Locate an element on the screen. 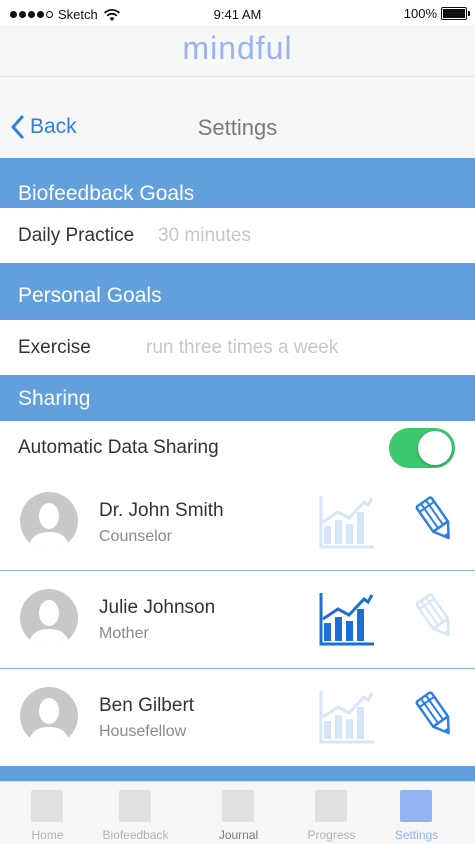 The height and width of the screenshot is (844, 475). contact-role: Housefellow is located at coordinates (143, 731).